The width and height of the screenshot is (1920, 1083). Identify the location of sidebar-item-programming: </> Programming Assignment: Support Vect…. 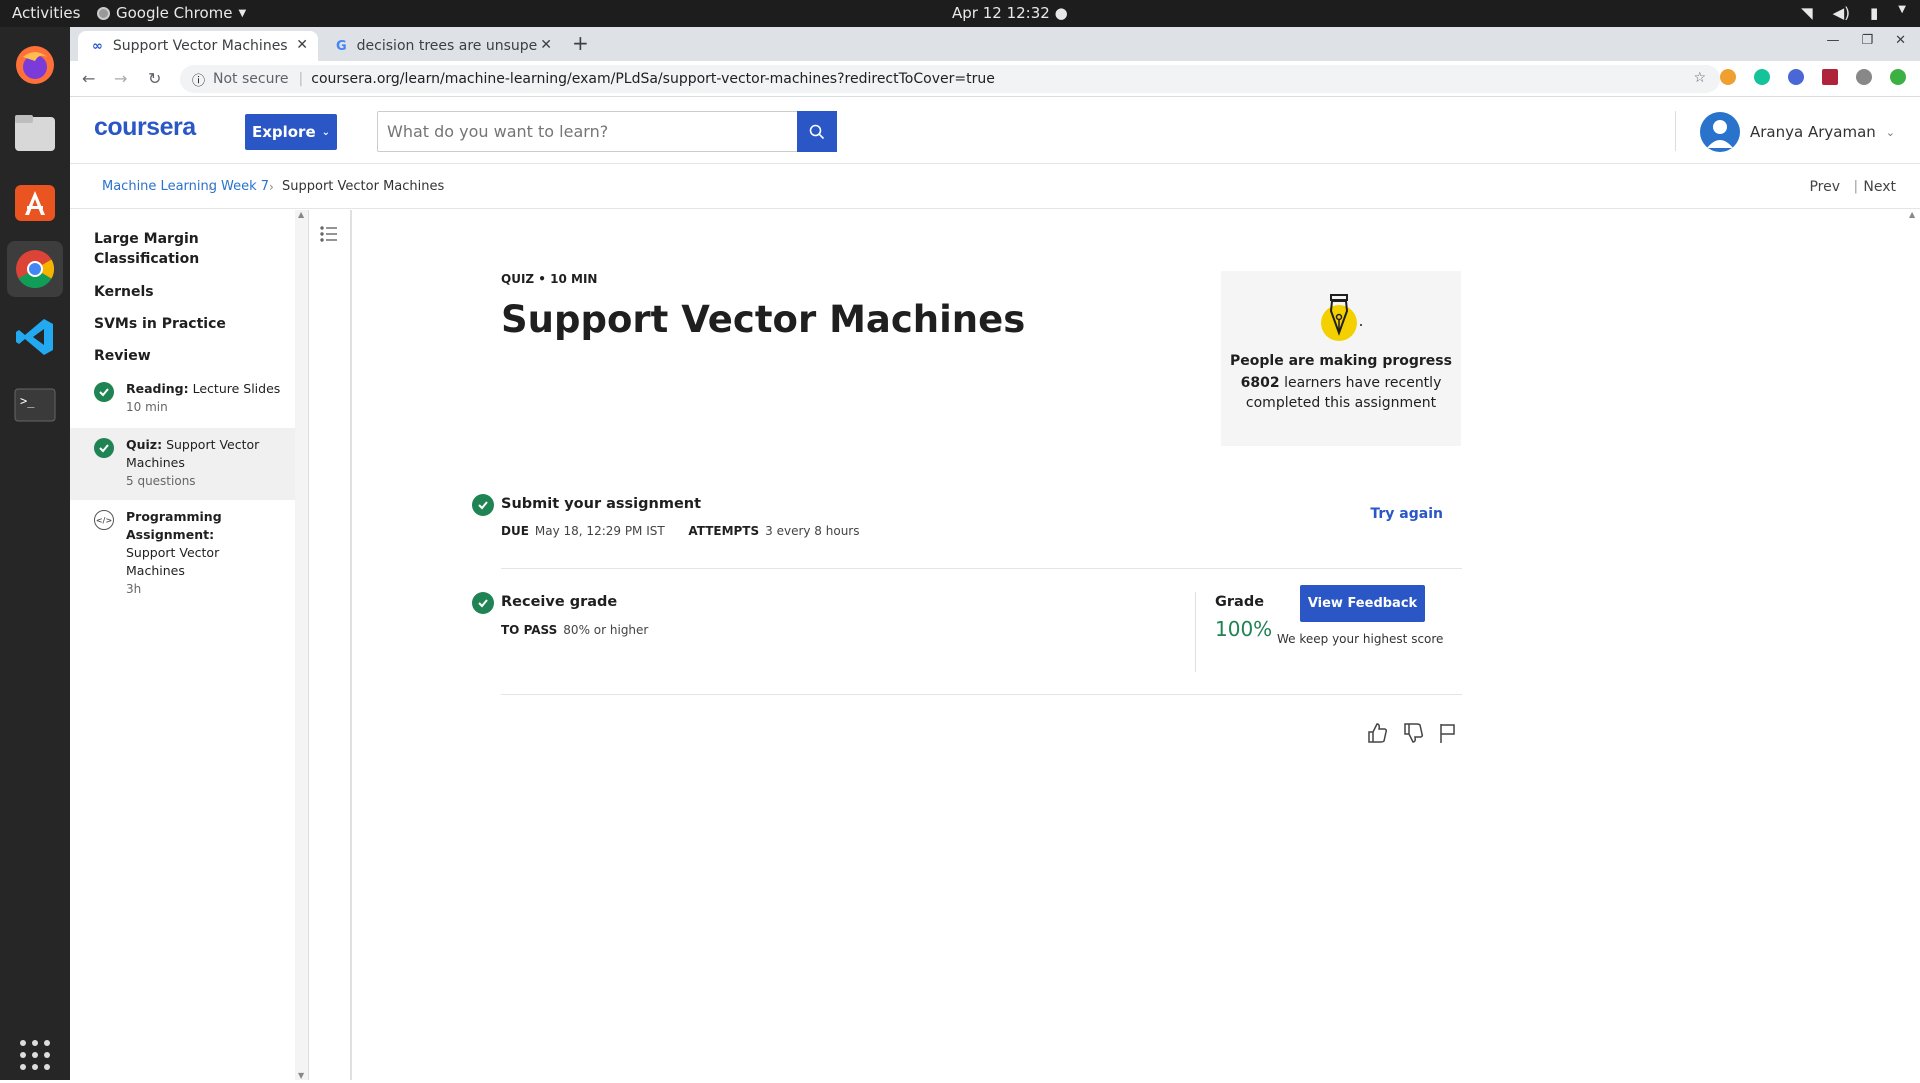
(182, 552).